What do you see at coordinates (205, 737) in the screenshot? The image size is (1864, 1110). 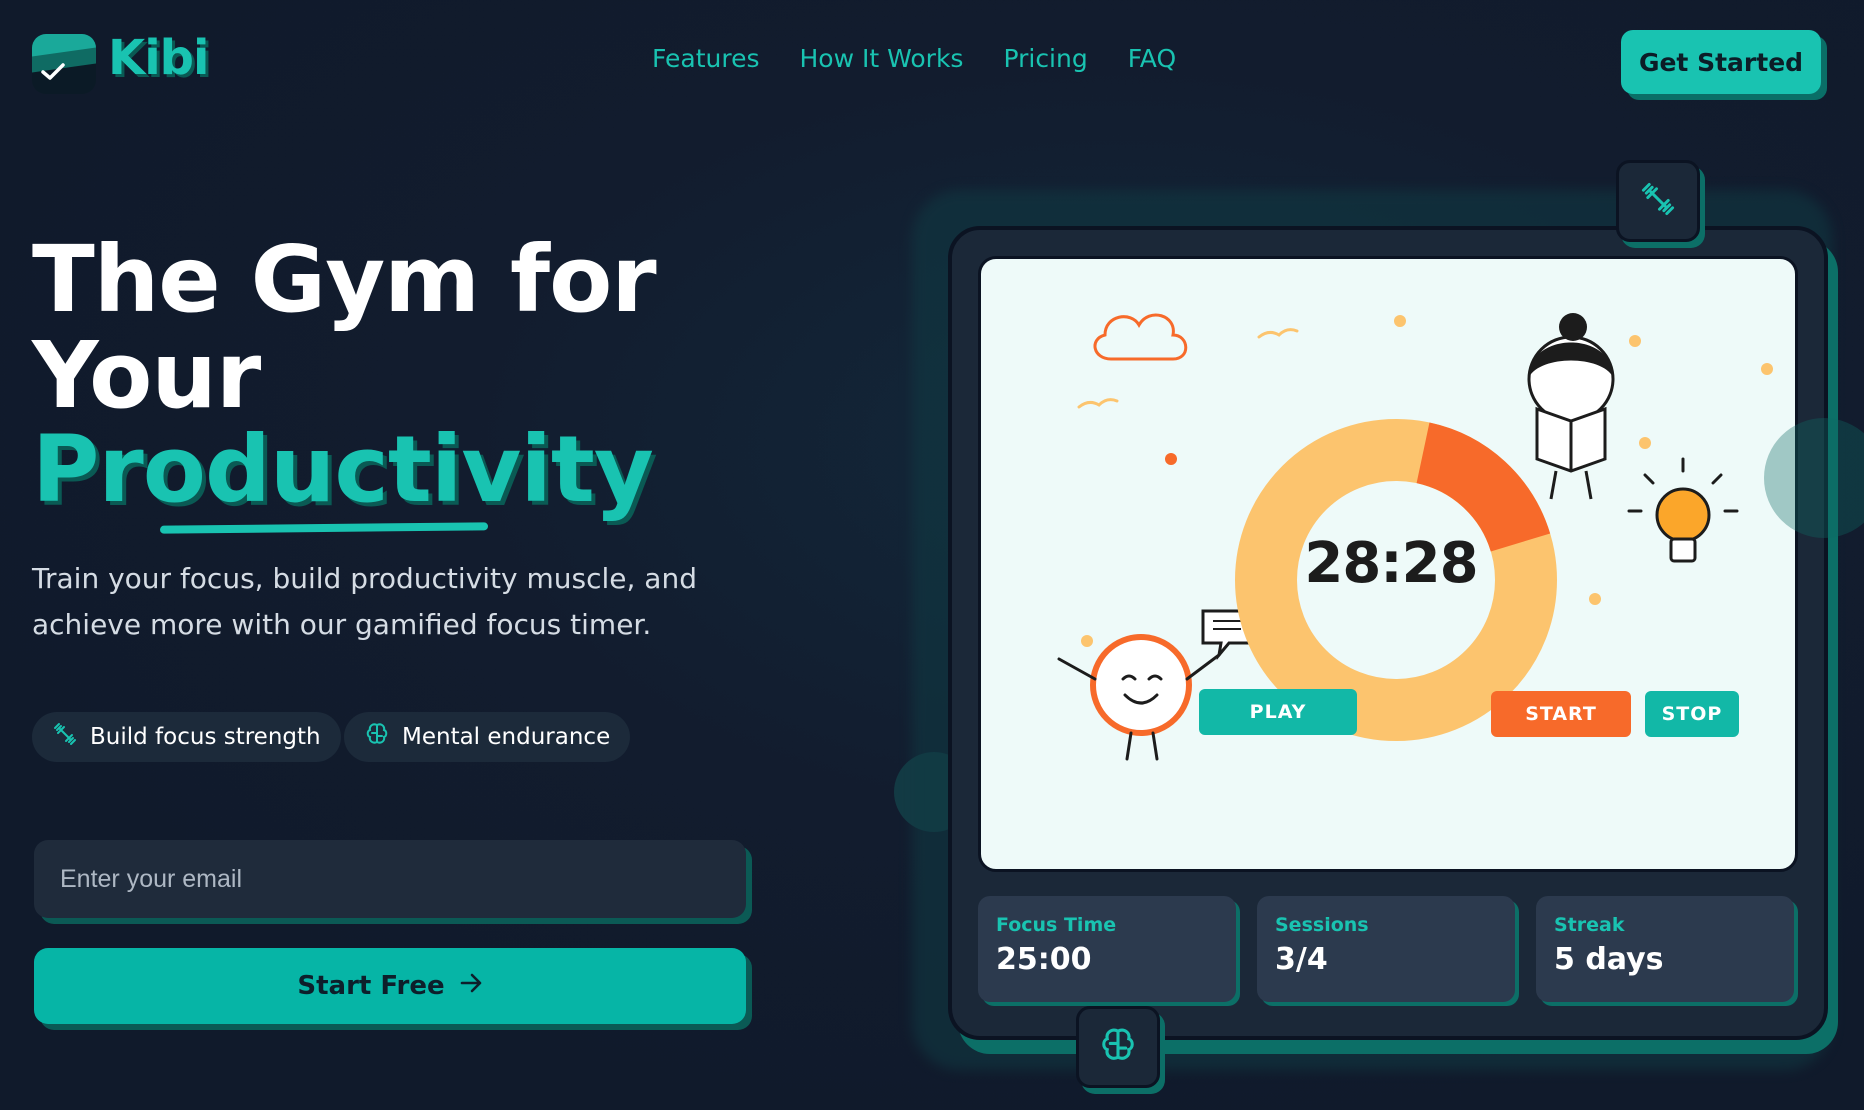 I see `pill-label: Build focus strength` at bounding box center [205, 737].